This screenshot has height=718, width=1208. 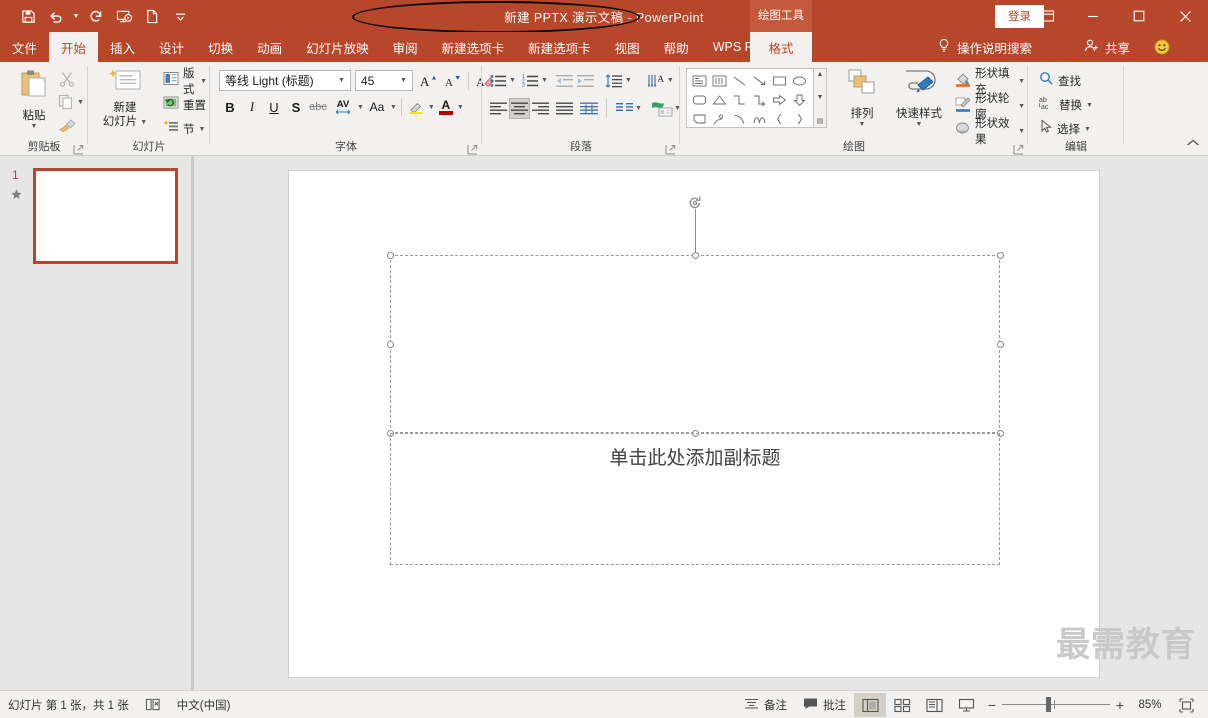 What do you see at coordinates (656, 80) in the screenshot?
I see `text-direction-button: A` at bounding box center [656, 80].